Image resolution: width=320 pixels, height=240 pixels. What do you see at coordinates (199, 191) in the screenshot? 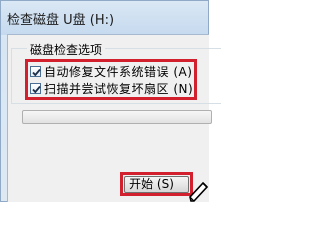
I see `pen-cursor-icon` at bounding box center [199, 191].